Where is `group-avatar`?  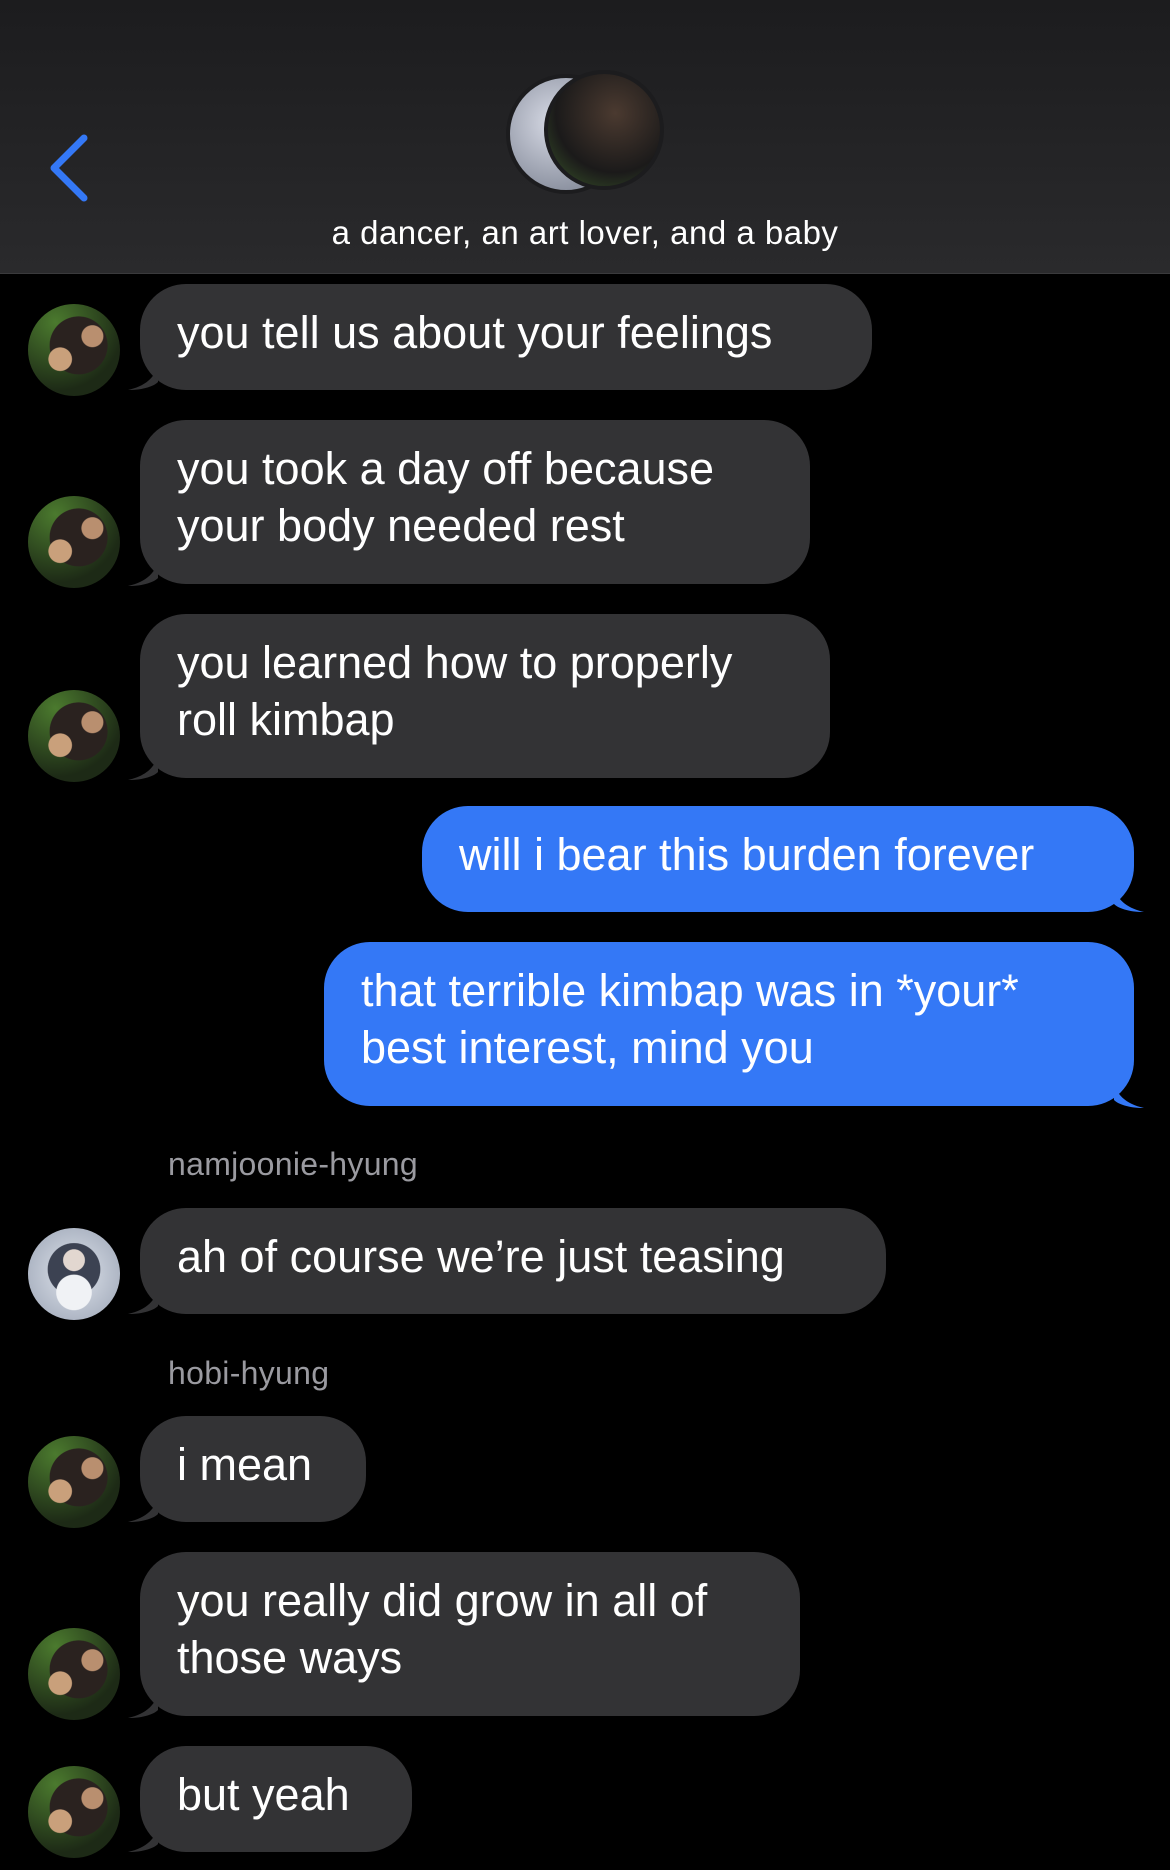 group-avatar is located at coordinates (586, 134).